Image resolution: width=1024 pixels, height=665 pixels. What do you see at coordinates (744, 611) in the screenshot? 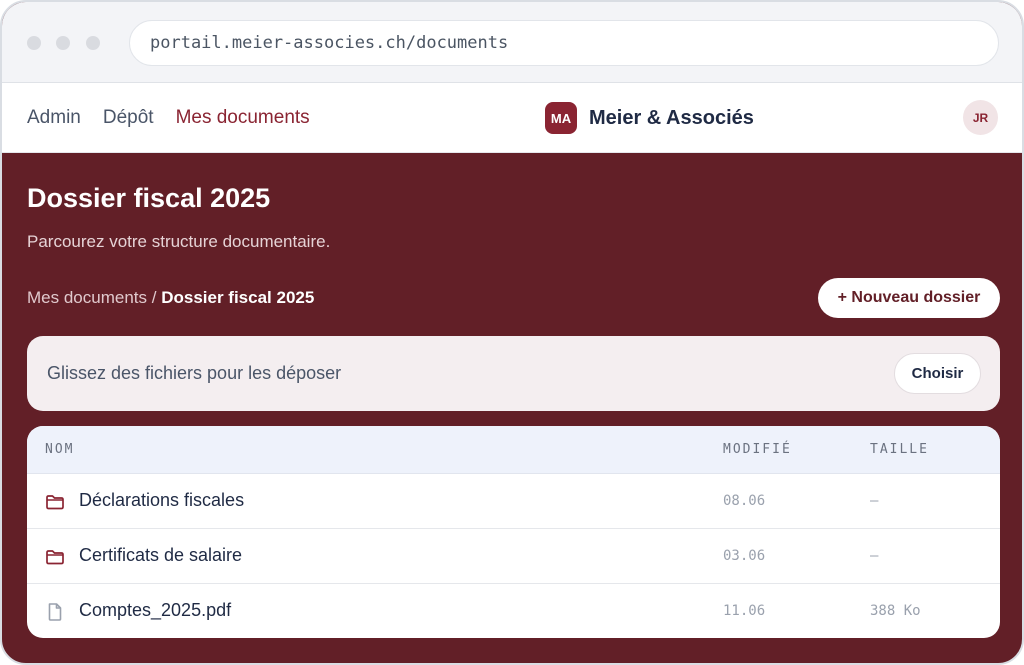
I see `row-modified: 11.06` at bounding box center [744, 611].